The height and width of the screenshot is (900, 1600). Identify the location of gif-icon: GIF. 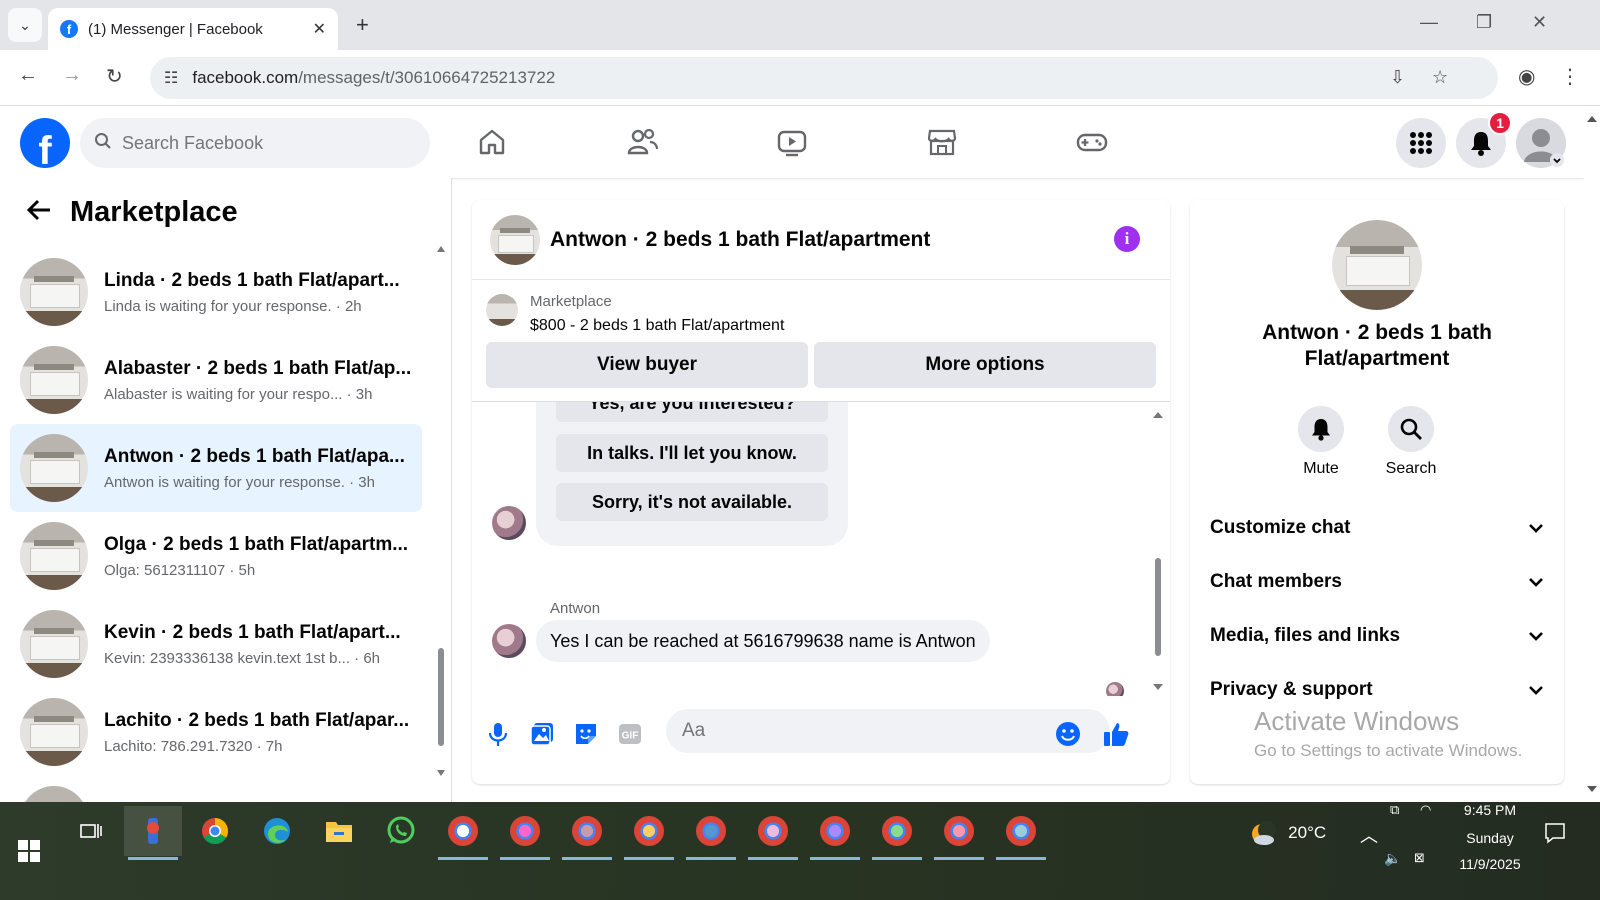
(630, 734).